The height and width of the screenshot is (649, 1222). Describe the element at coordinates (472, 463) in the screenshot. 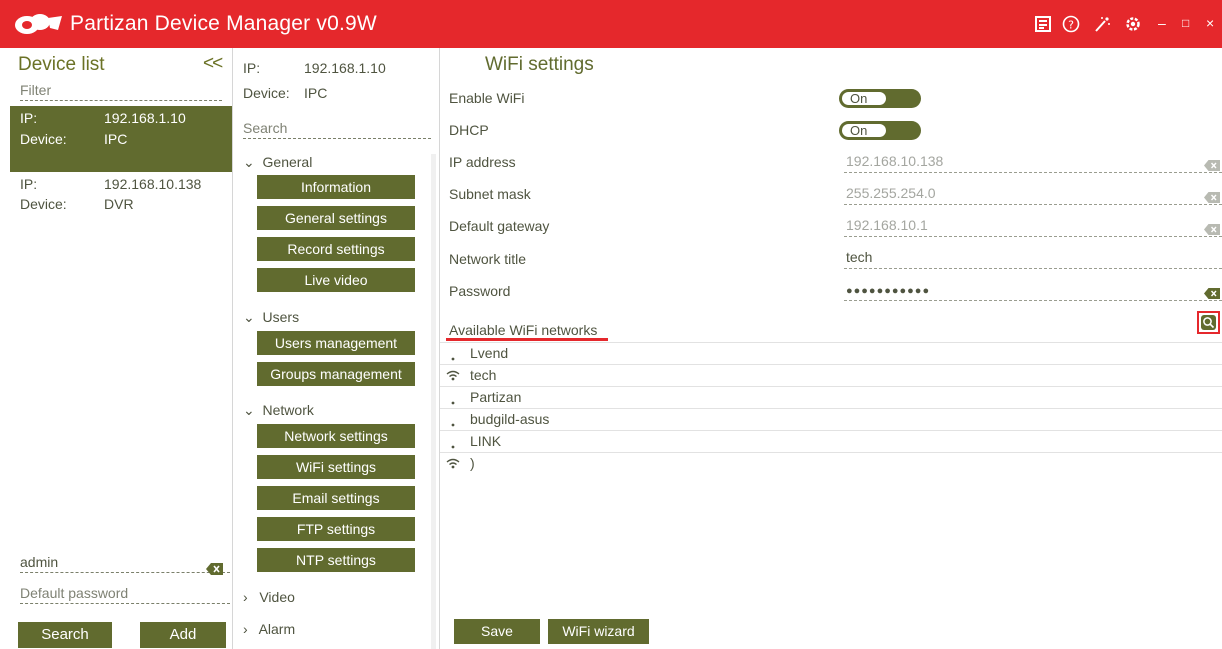

I see `network-name: )` at that location.